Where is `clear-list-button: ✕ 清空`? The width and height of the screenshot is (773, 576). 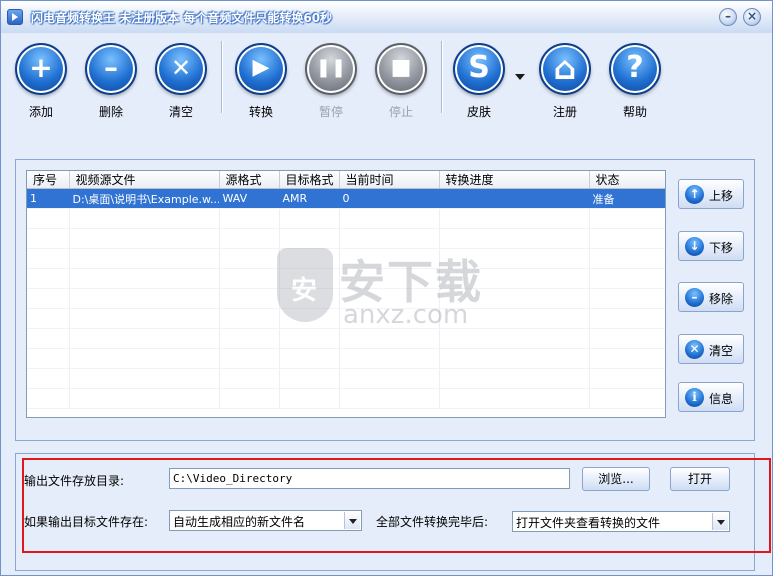
clear-list-button: ✕ 清空 is located at coordinates (711, 349).